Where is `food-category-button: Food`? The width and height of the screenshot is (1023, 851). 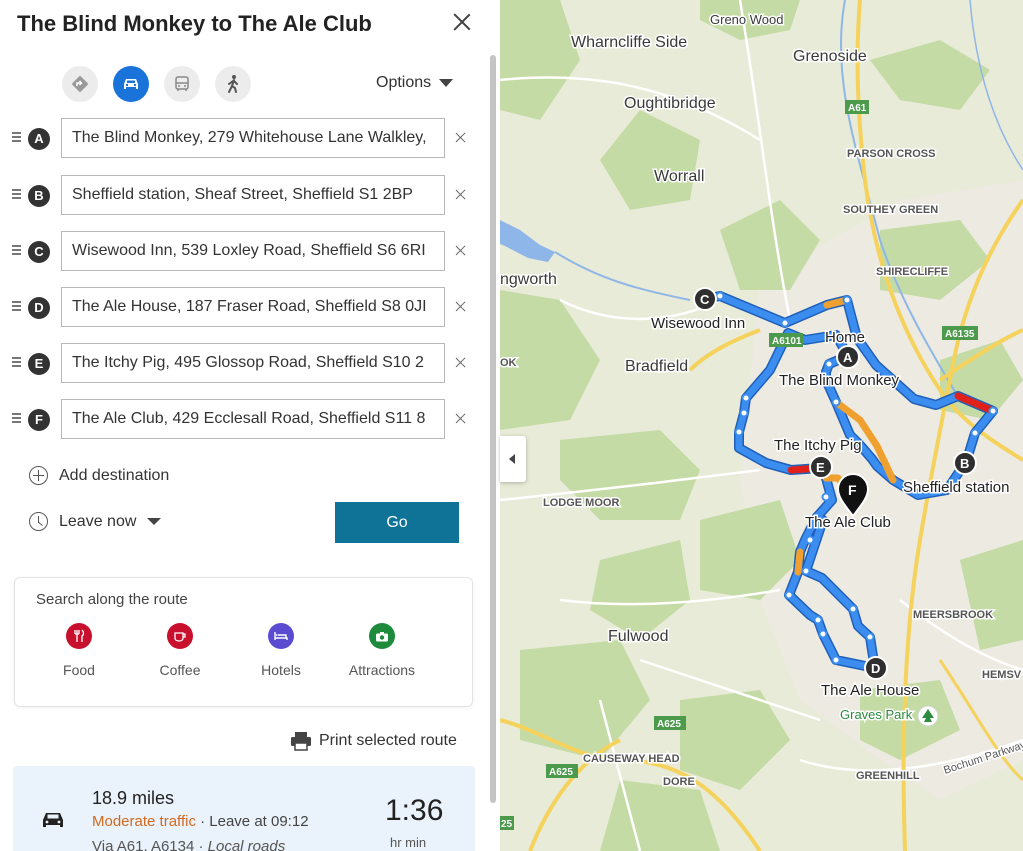 food-category-button: Food is located at coordinates (79, 650).